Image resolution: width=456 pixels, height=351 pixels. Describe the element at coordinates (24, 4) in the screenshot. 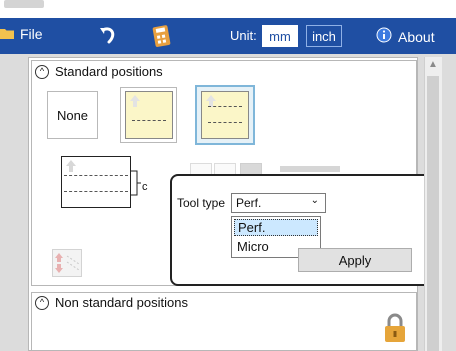

I see `window-title-fragment` at that location.